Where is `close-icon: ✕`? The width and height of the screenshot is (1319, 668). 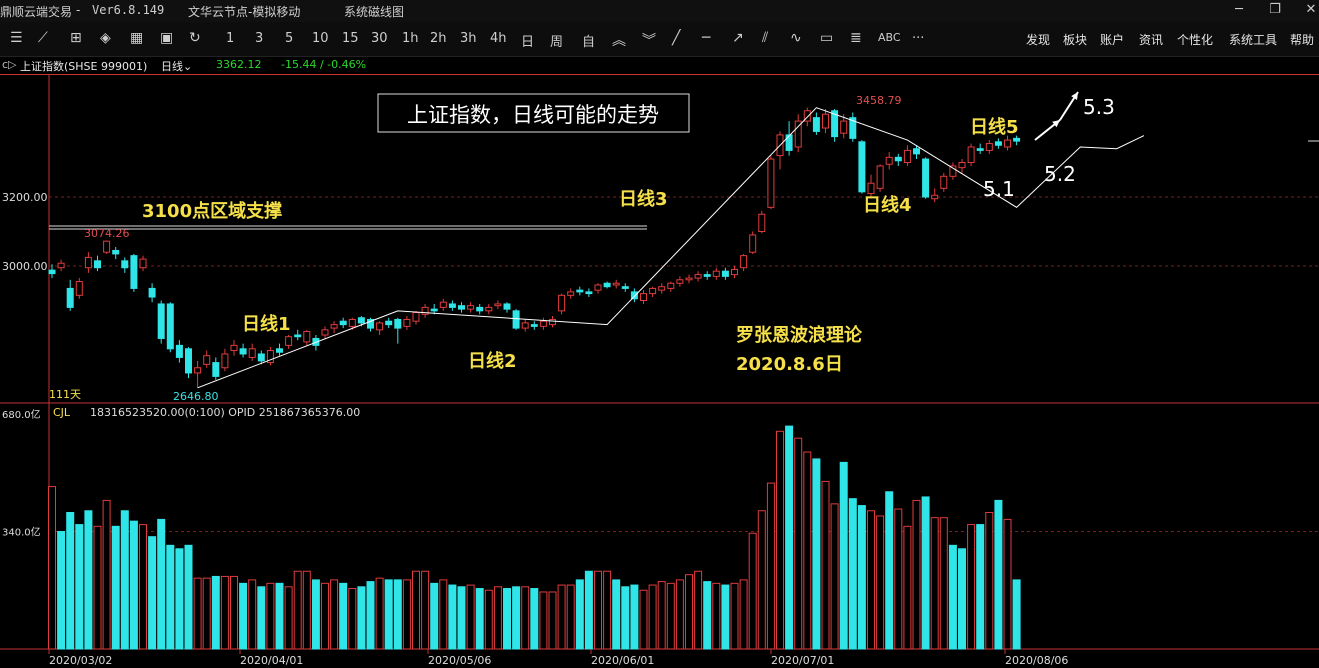
close-icon: ✕ is located at coordinates (1307, 11).